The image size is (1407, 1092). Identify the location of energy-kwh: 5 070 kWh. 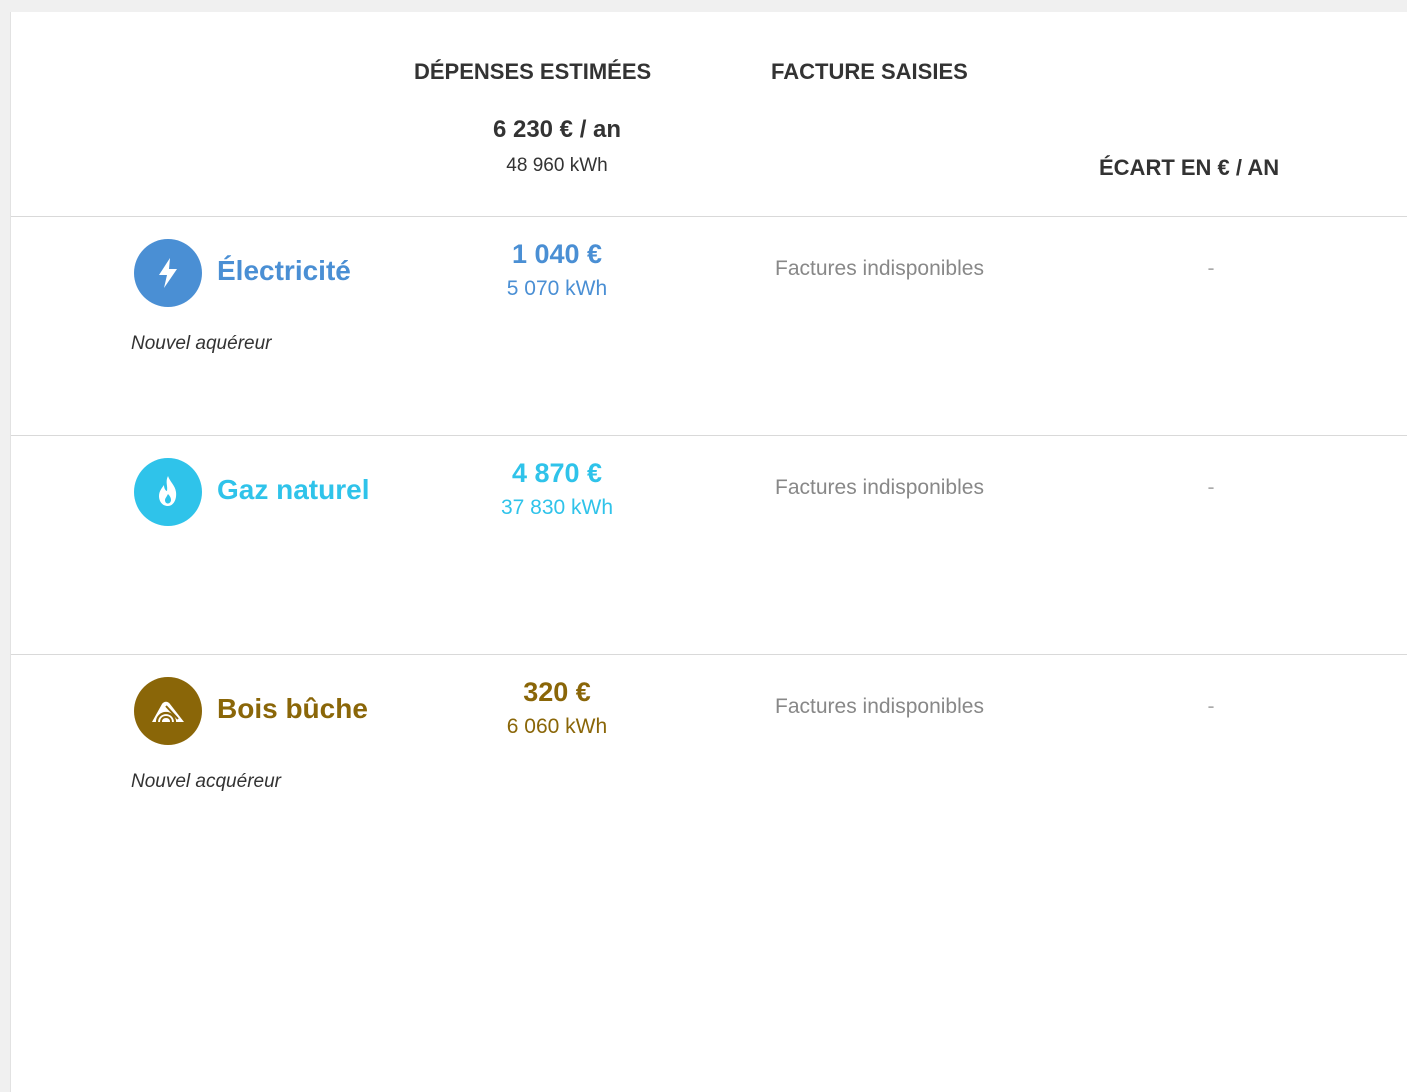
(557, 288).